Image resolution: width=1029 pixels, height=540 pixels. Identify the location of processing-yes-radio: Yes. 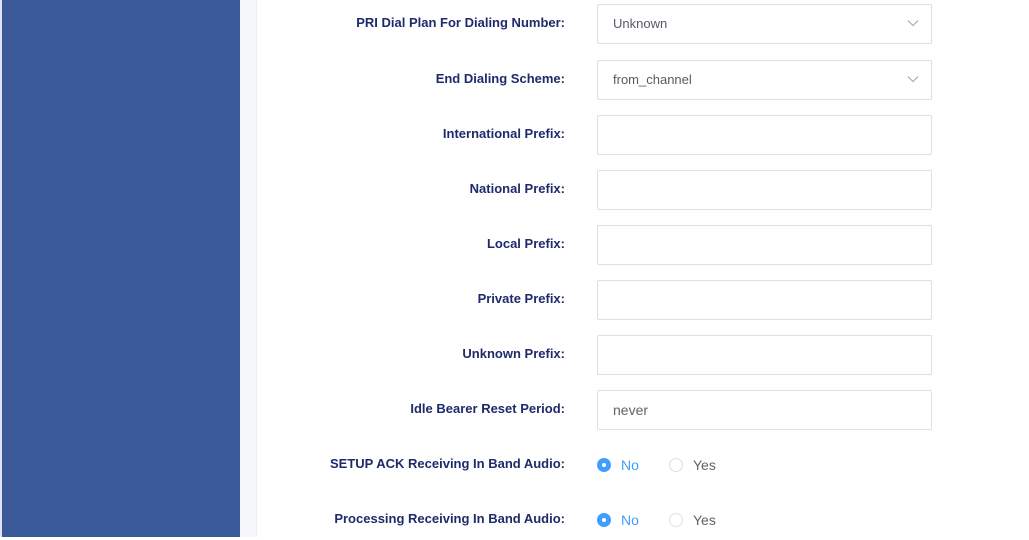
(692, 520).